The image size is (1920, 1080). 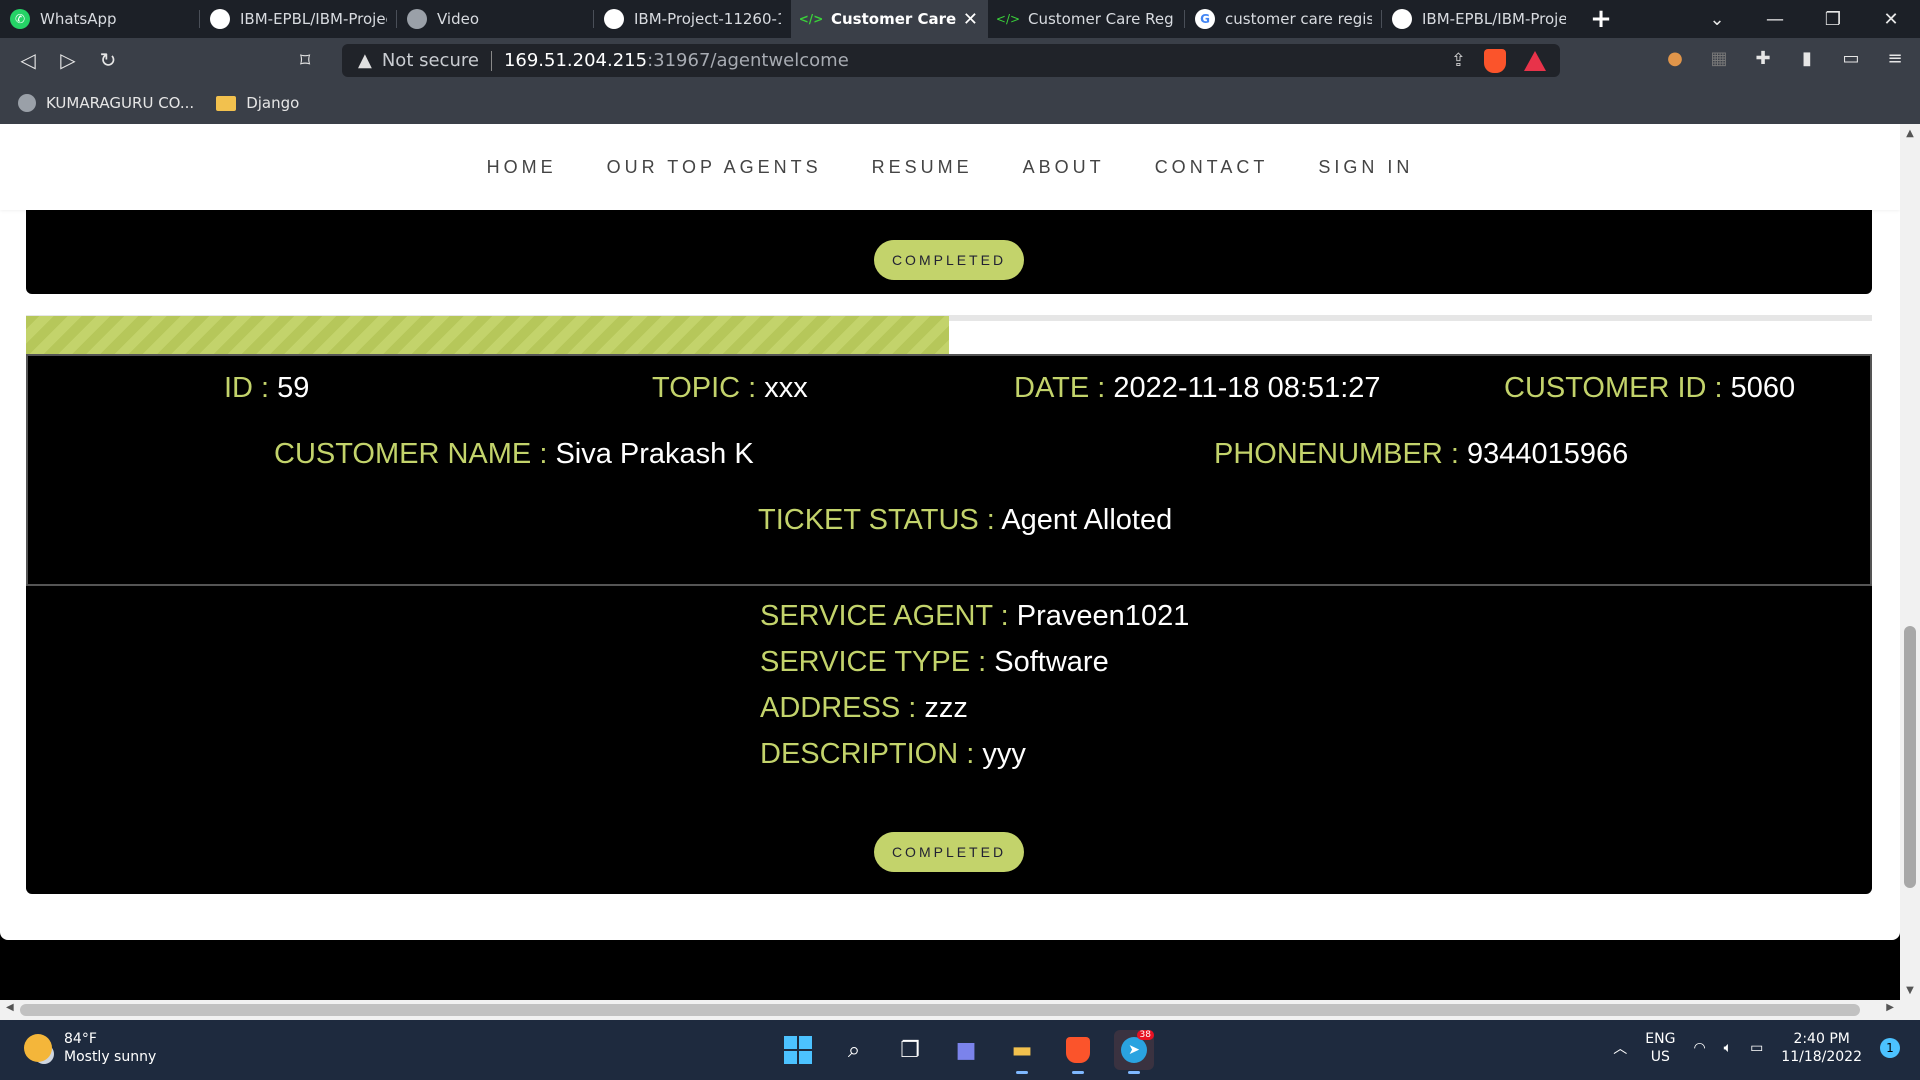 What do you see at coordinates (1660, 1048) in the screenshot?
I see `language-indicator: ENG US` at bounding box center [1660, 1048].